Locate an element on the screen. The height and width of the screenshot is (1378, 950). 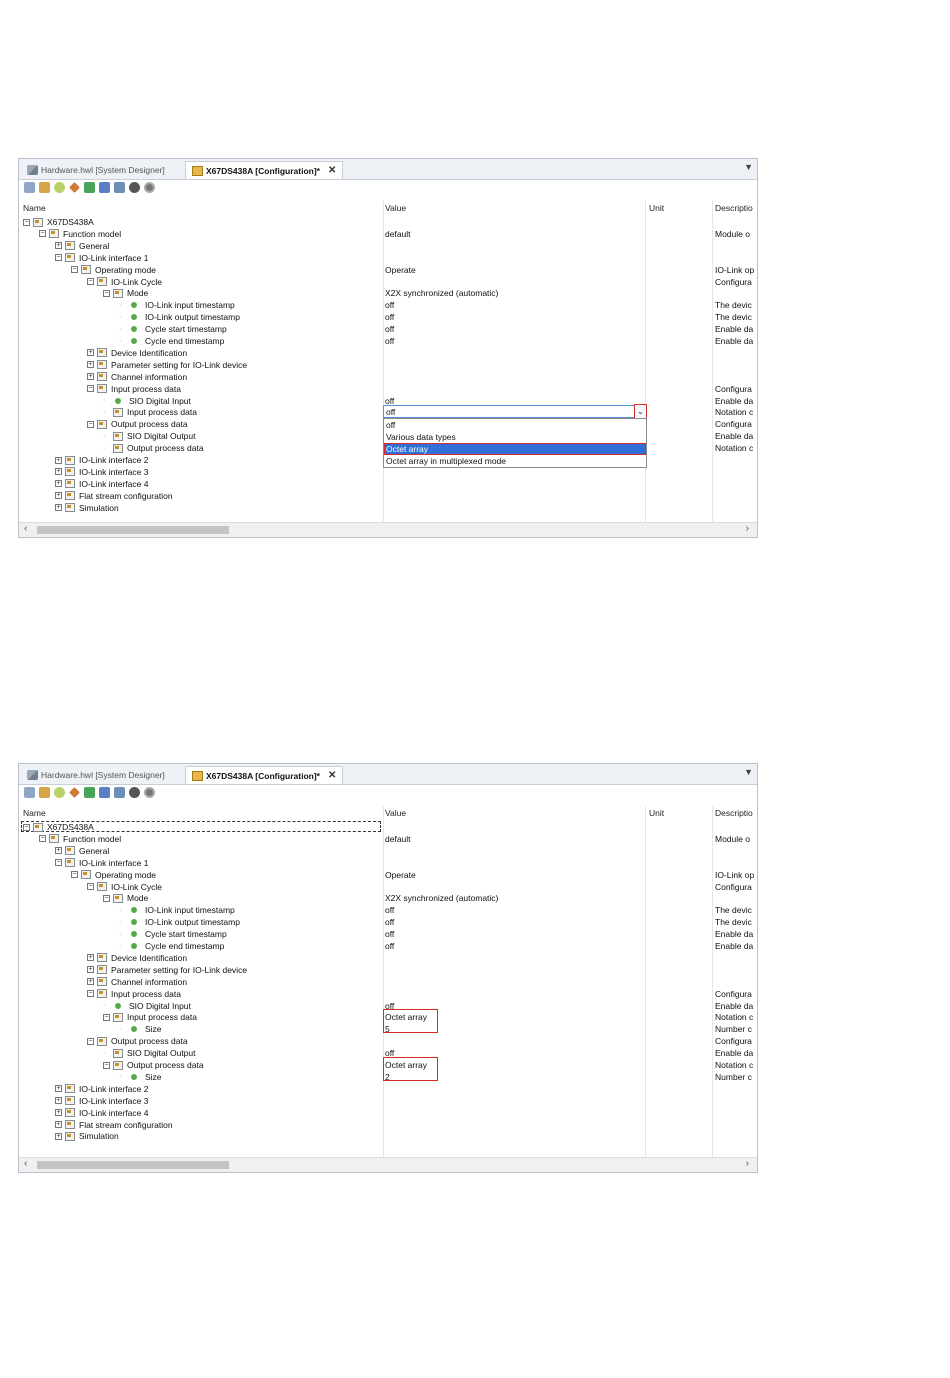
tree-row-io-link-interface-3: + IO-Link interface 3 is located at coordinates (388, 1101).